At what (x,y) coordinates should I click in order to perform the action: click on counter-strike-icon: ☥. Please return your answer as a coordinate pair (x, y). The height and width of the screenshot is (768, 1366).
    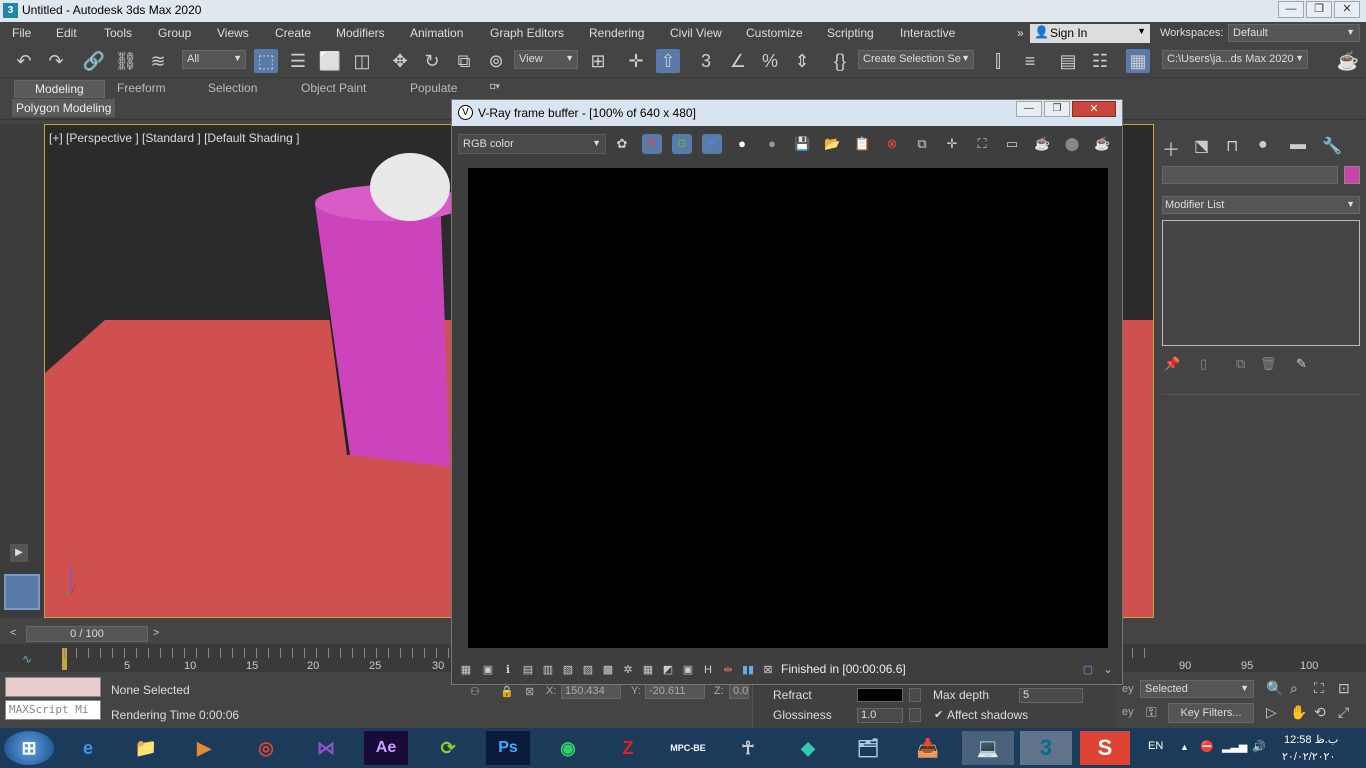
    Looking at the image, I should click on (748, 748).